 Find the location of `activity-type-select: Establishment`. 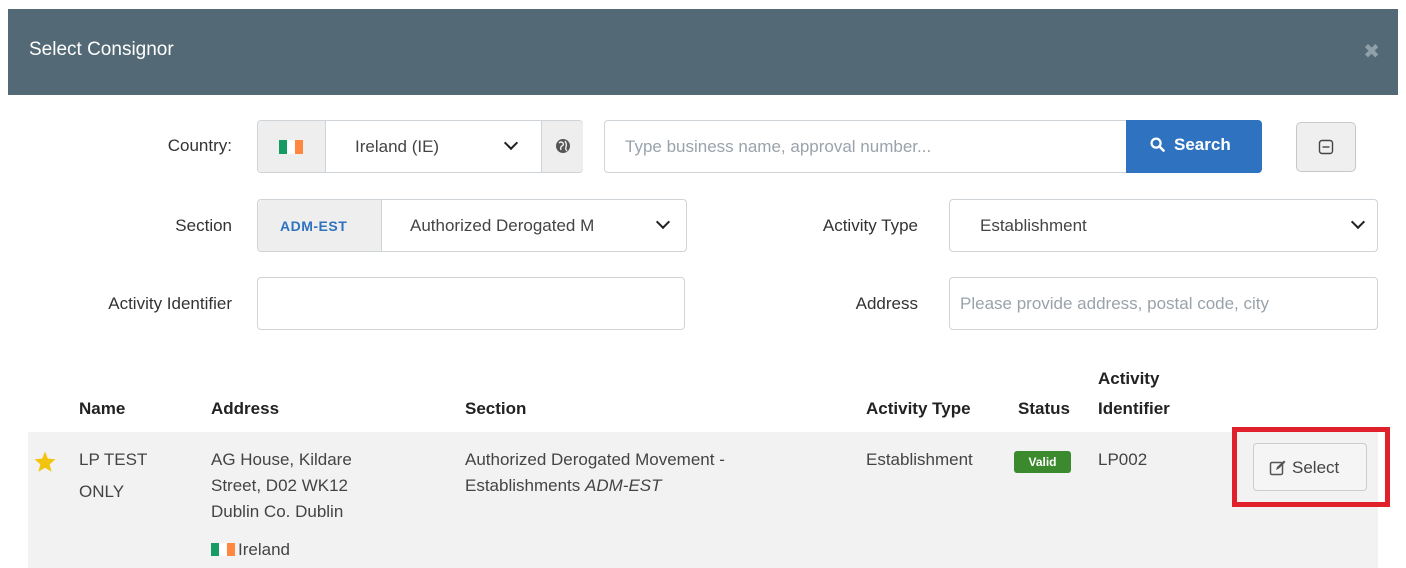

activity-type-select: Establishment is located at coordinates (1163, 225).